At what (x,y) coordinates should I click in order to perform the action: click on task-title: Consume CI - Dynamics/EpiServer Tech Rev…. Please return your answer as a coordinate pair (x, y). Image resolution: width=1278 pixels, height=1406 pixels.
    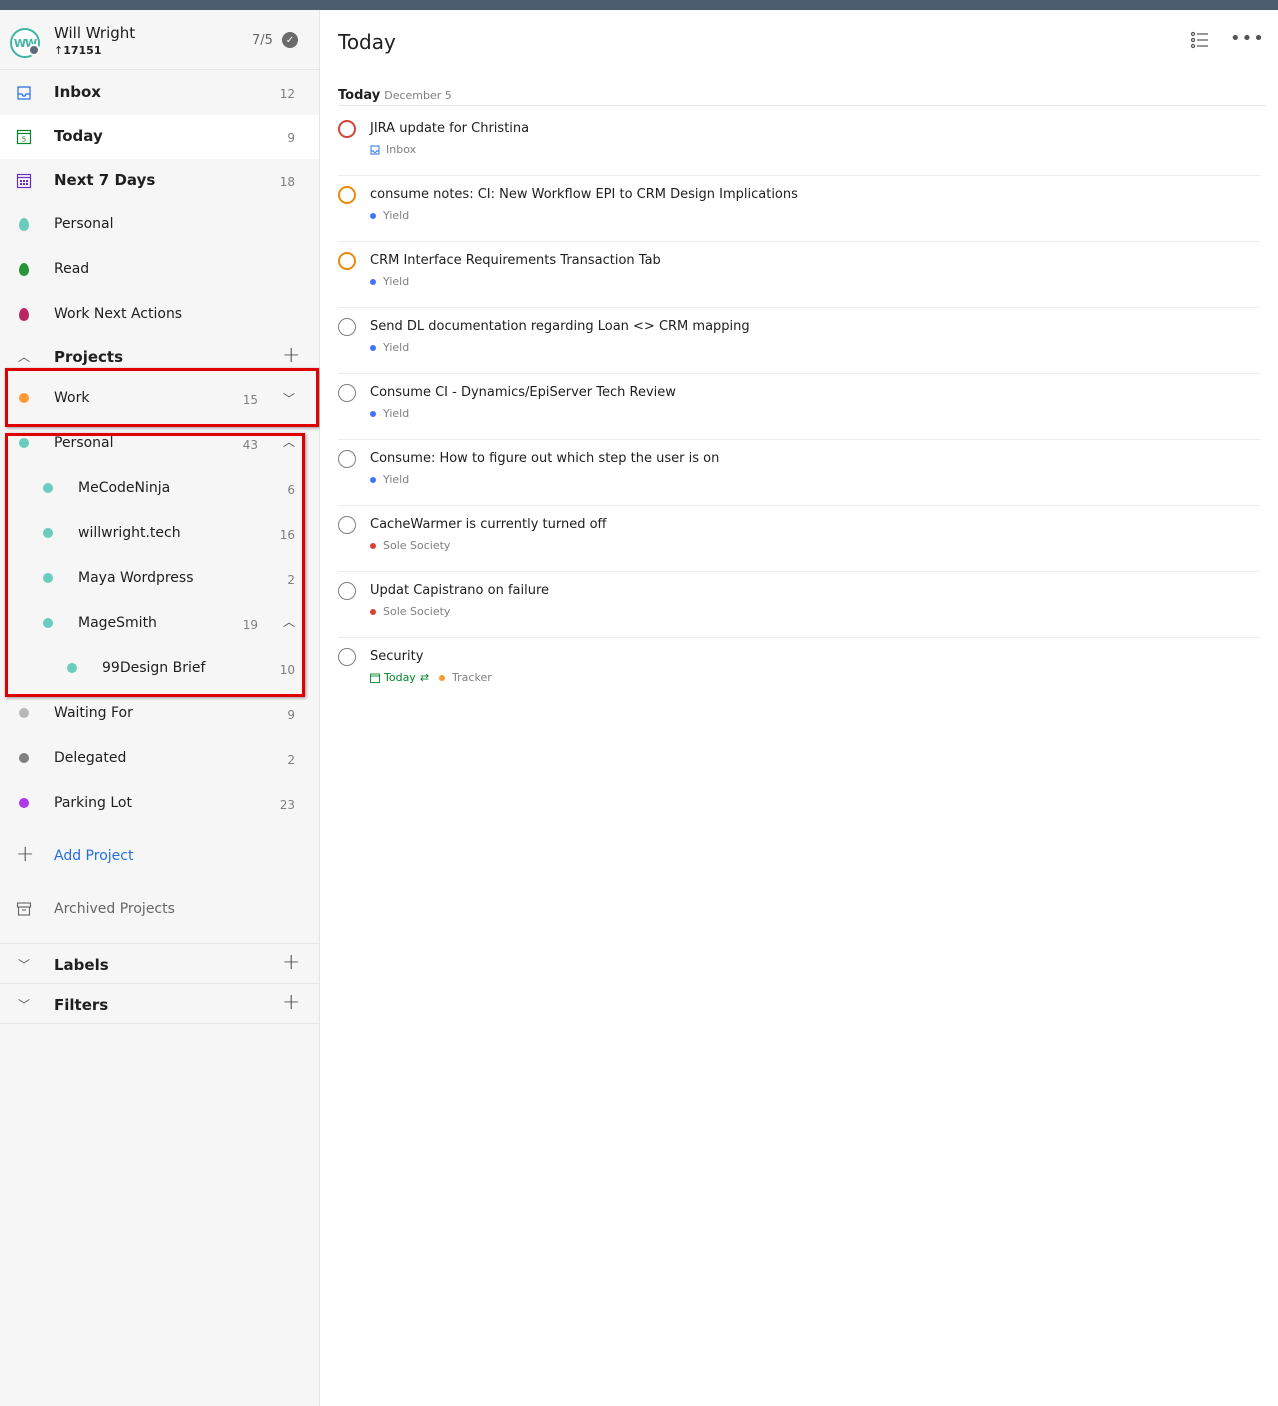
    Looking at the image, I should click on (523, 392).